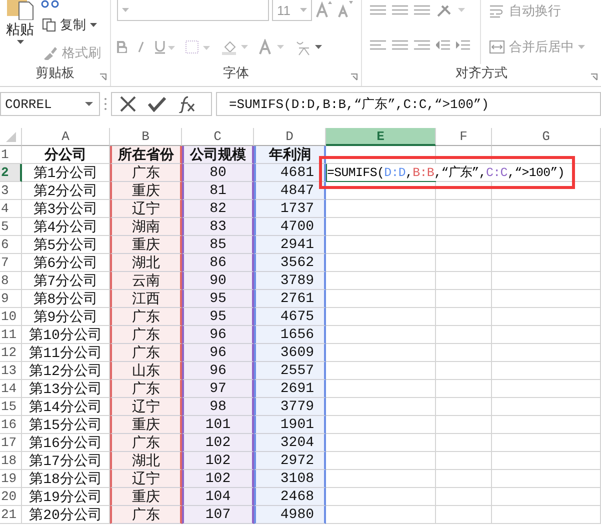 The width and height of the screenshot is (601, 526). Describe the element at coordinates (11, 425) in the screenshot. I see `row-header: 16` at that location.